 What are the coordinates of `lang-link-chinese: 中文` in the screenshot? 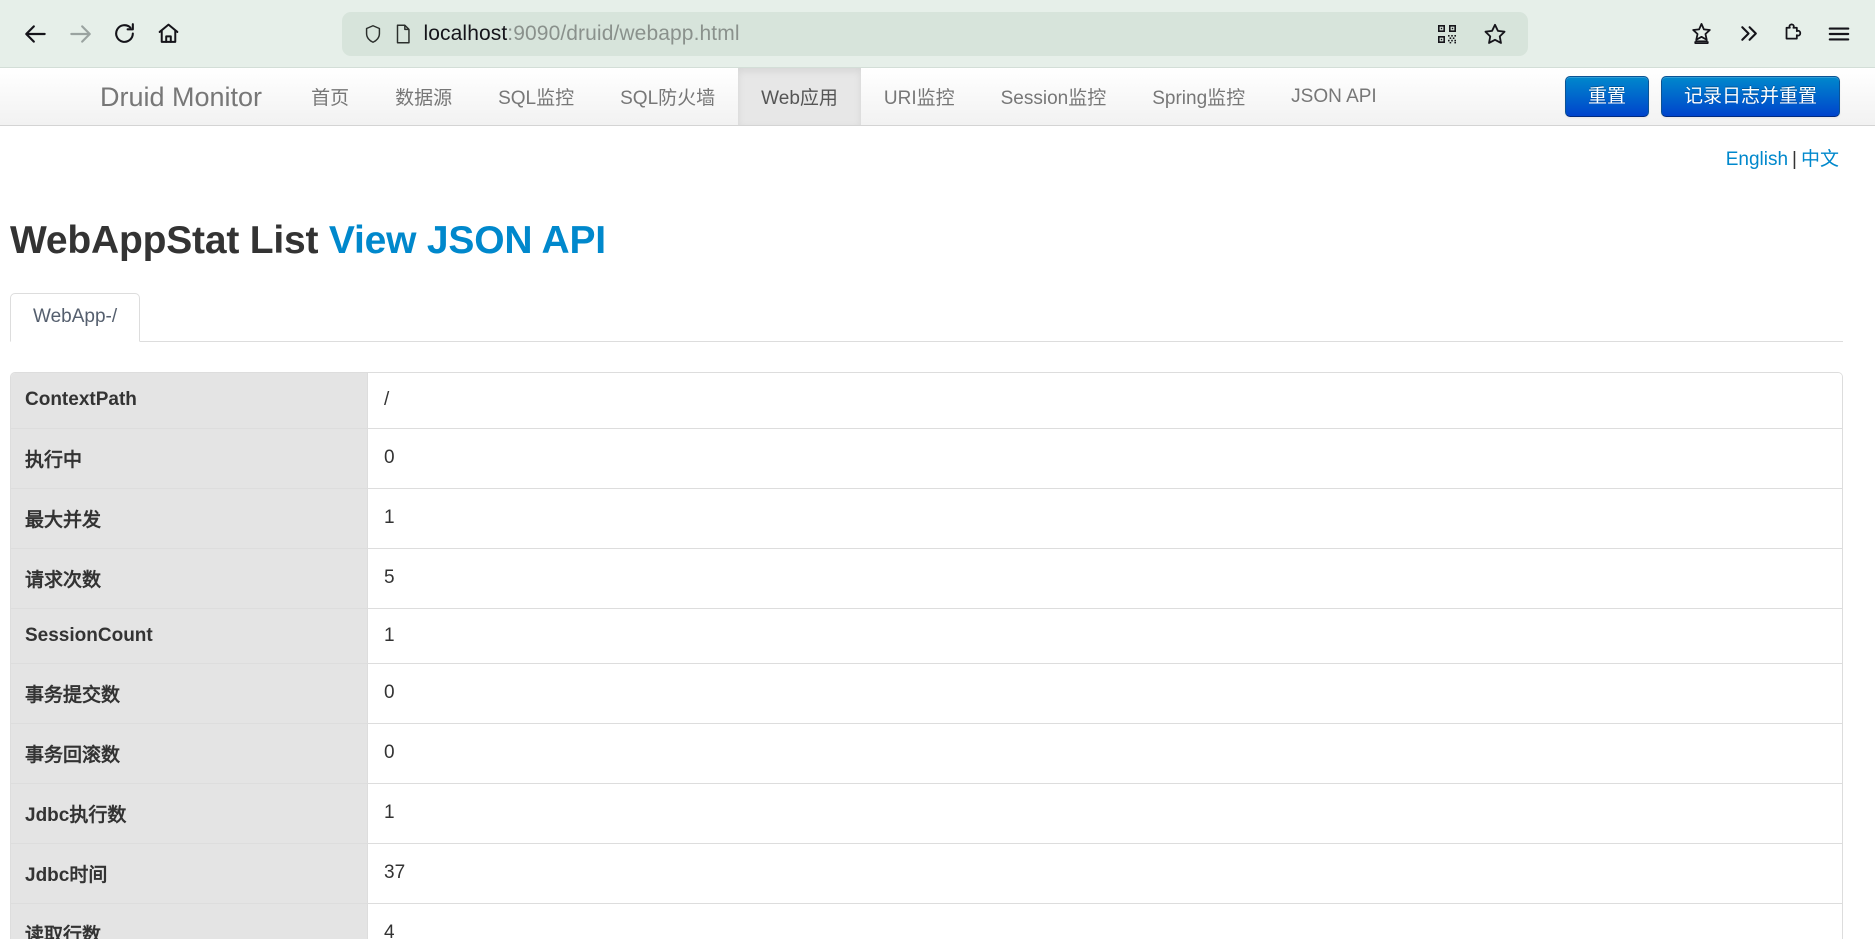 It's located at (1820, 159).